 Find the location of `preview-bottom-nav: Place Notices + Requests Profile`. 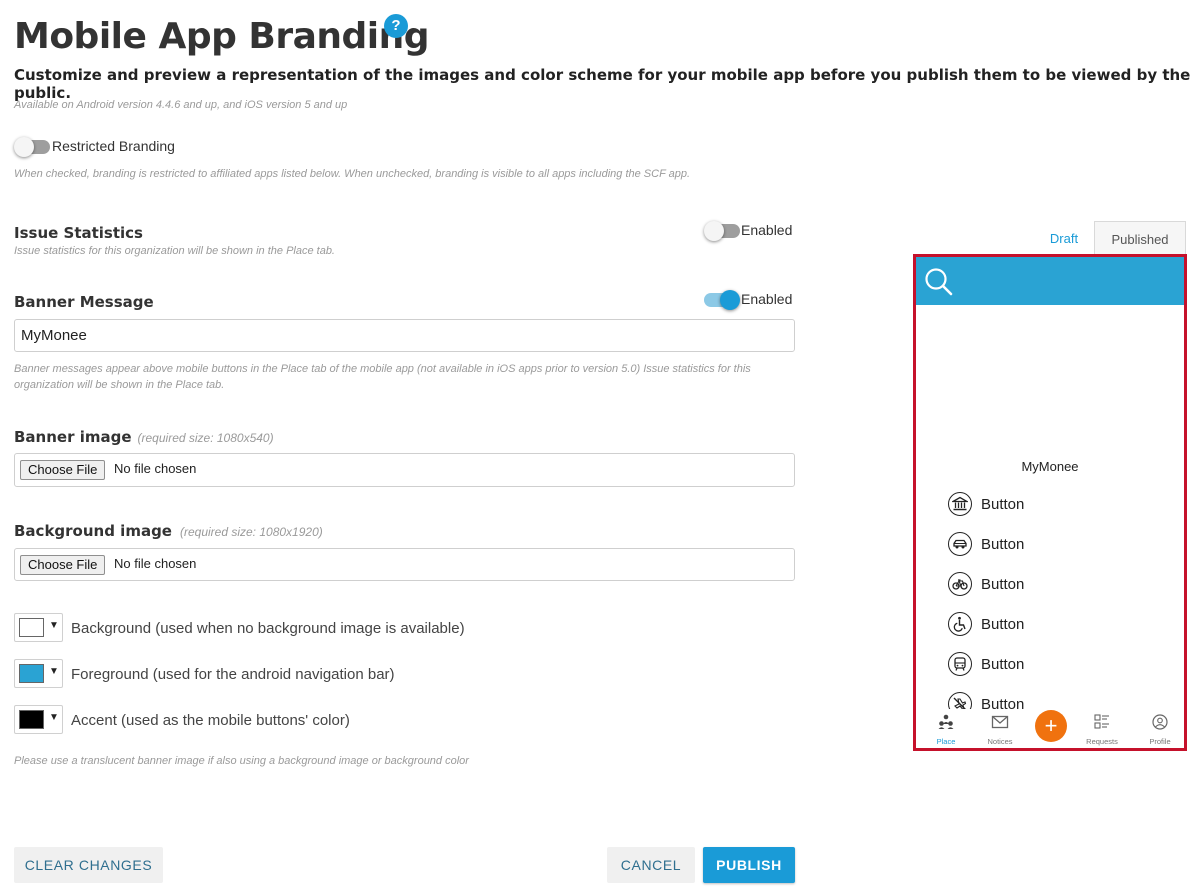

preview-bottom-nav: Place Notices + Requests Profile is located at coordinates (1050, 728).